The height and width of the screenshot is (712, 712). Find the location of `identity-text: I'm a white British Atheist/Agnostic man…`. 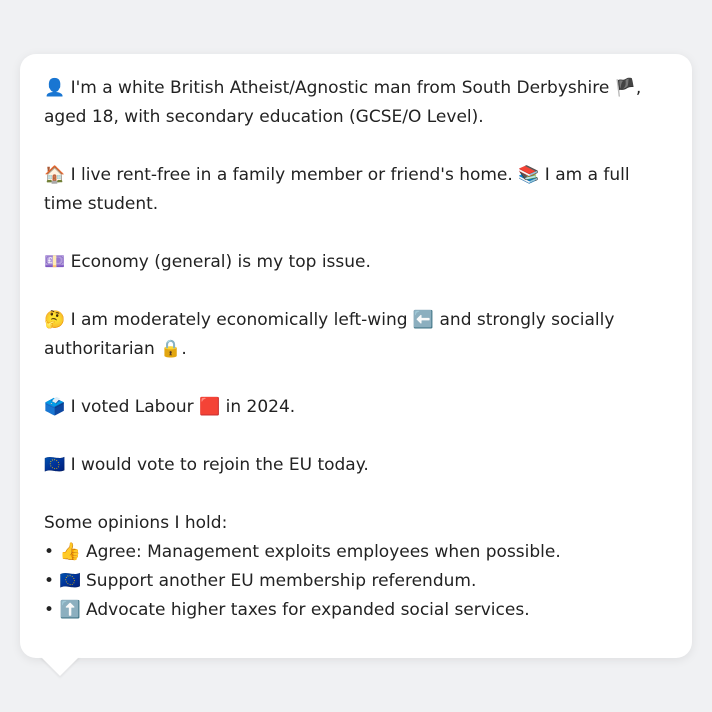

identity-text: I'm a white British Atheist/Agnostic man… is located at coordinates (340, 88).